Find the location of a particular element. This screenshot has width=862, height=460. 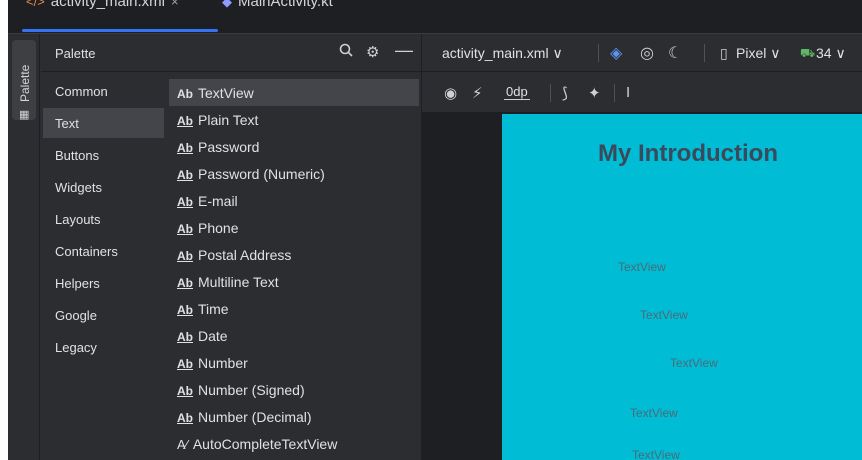

orientation-icon: ◎ is located at coordinates (647, 53).